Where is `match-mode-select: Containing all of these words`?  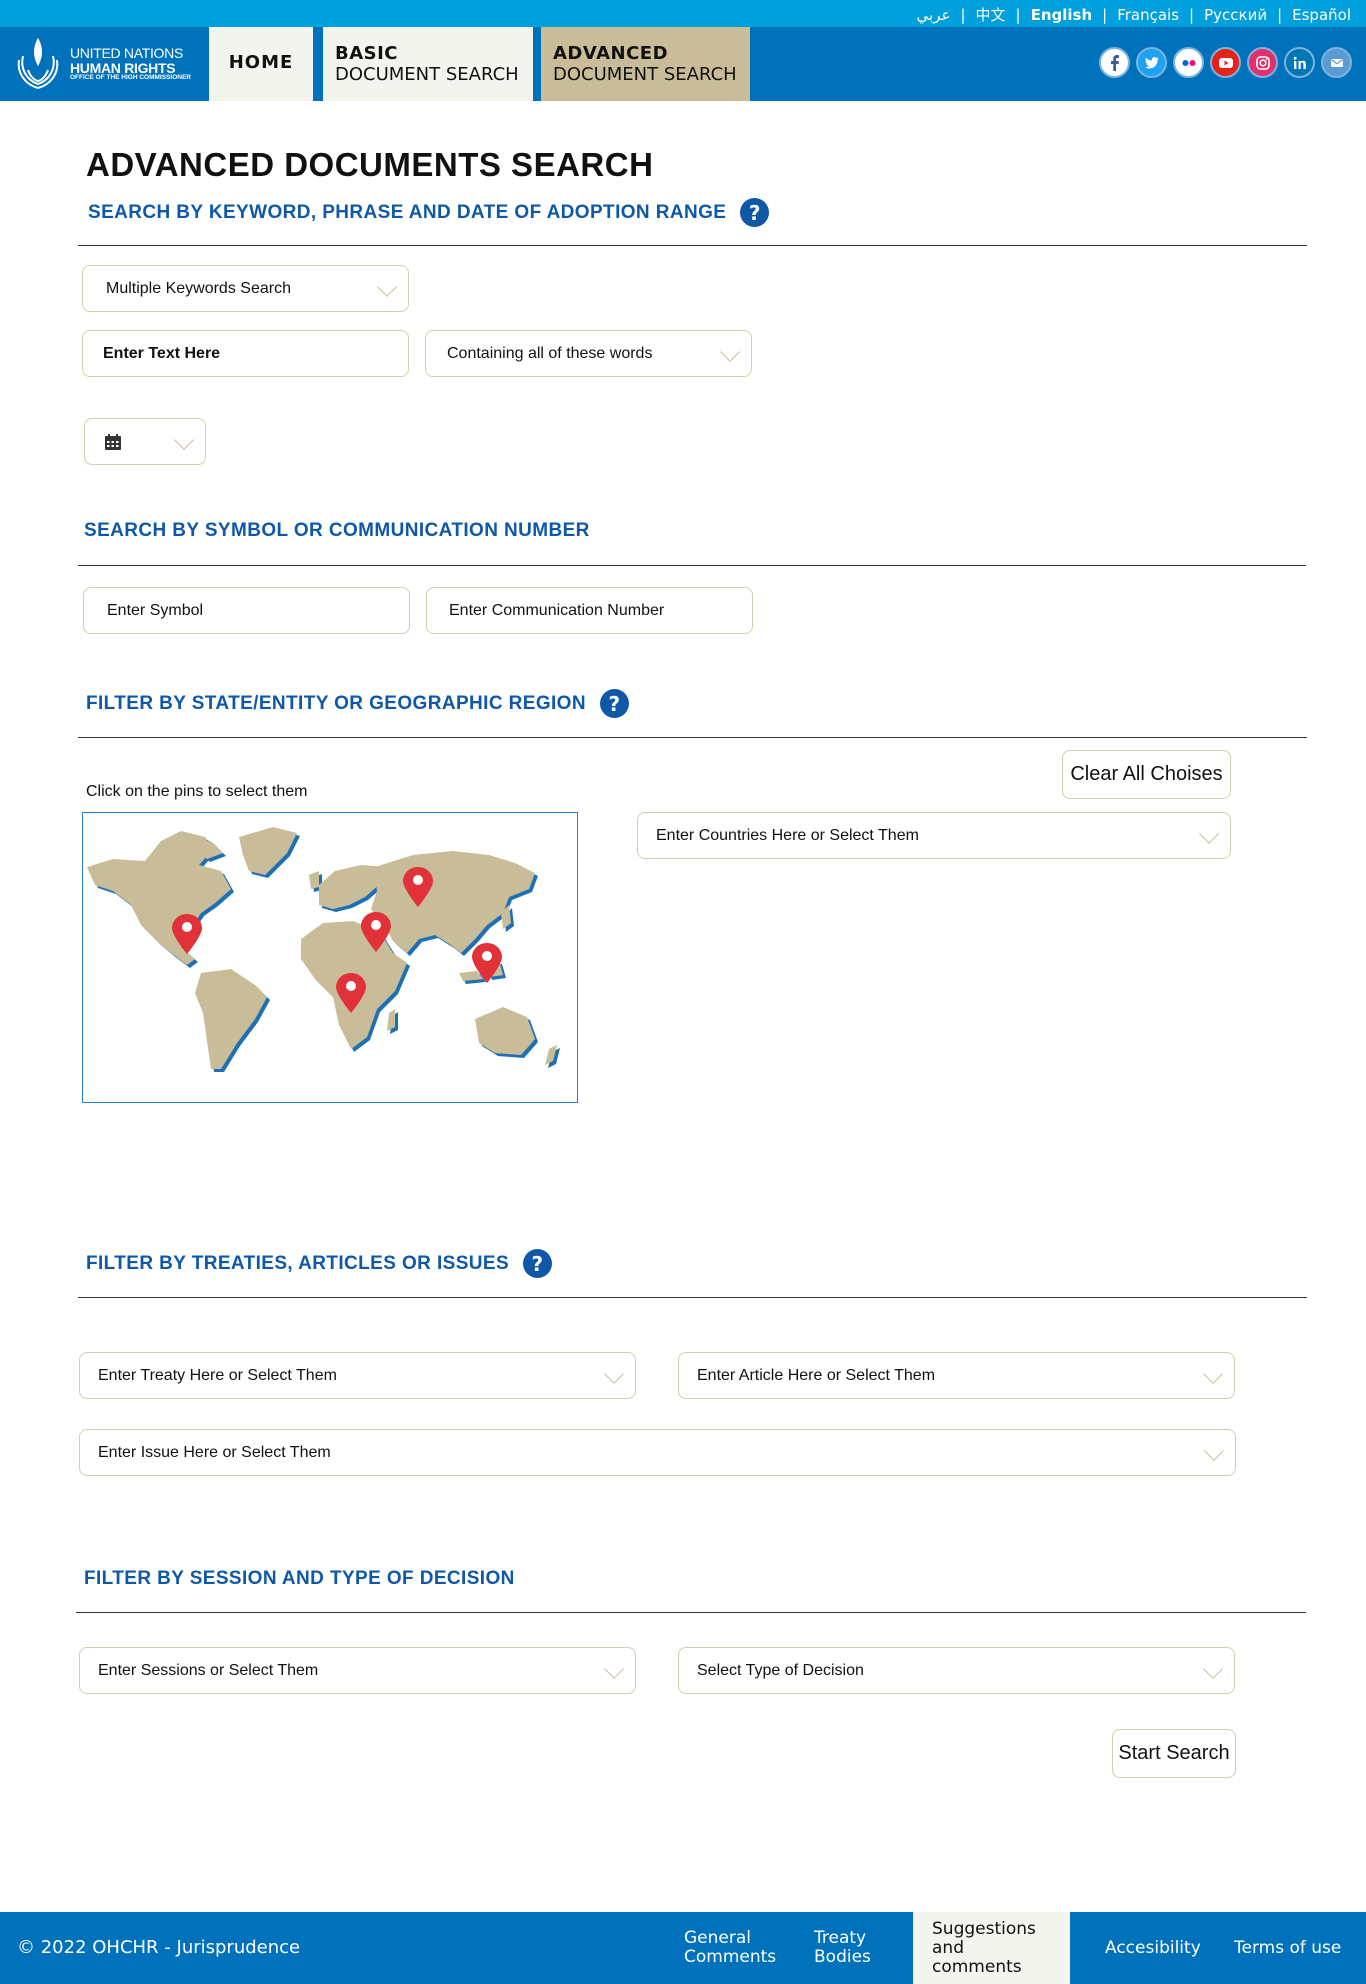 match-mode-select: Containing all of these words is located at coordinates (588, 353).